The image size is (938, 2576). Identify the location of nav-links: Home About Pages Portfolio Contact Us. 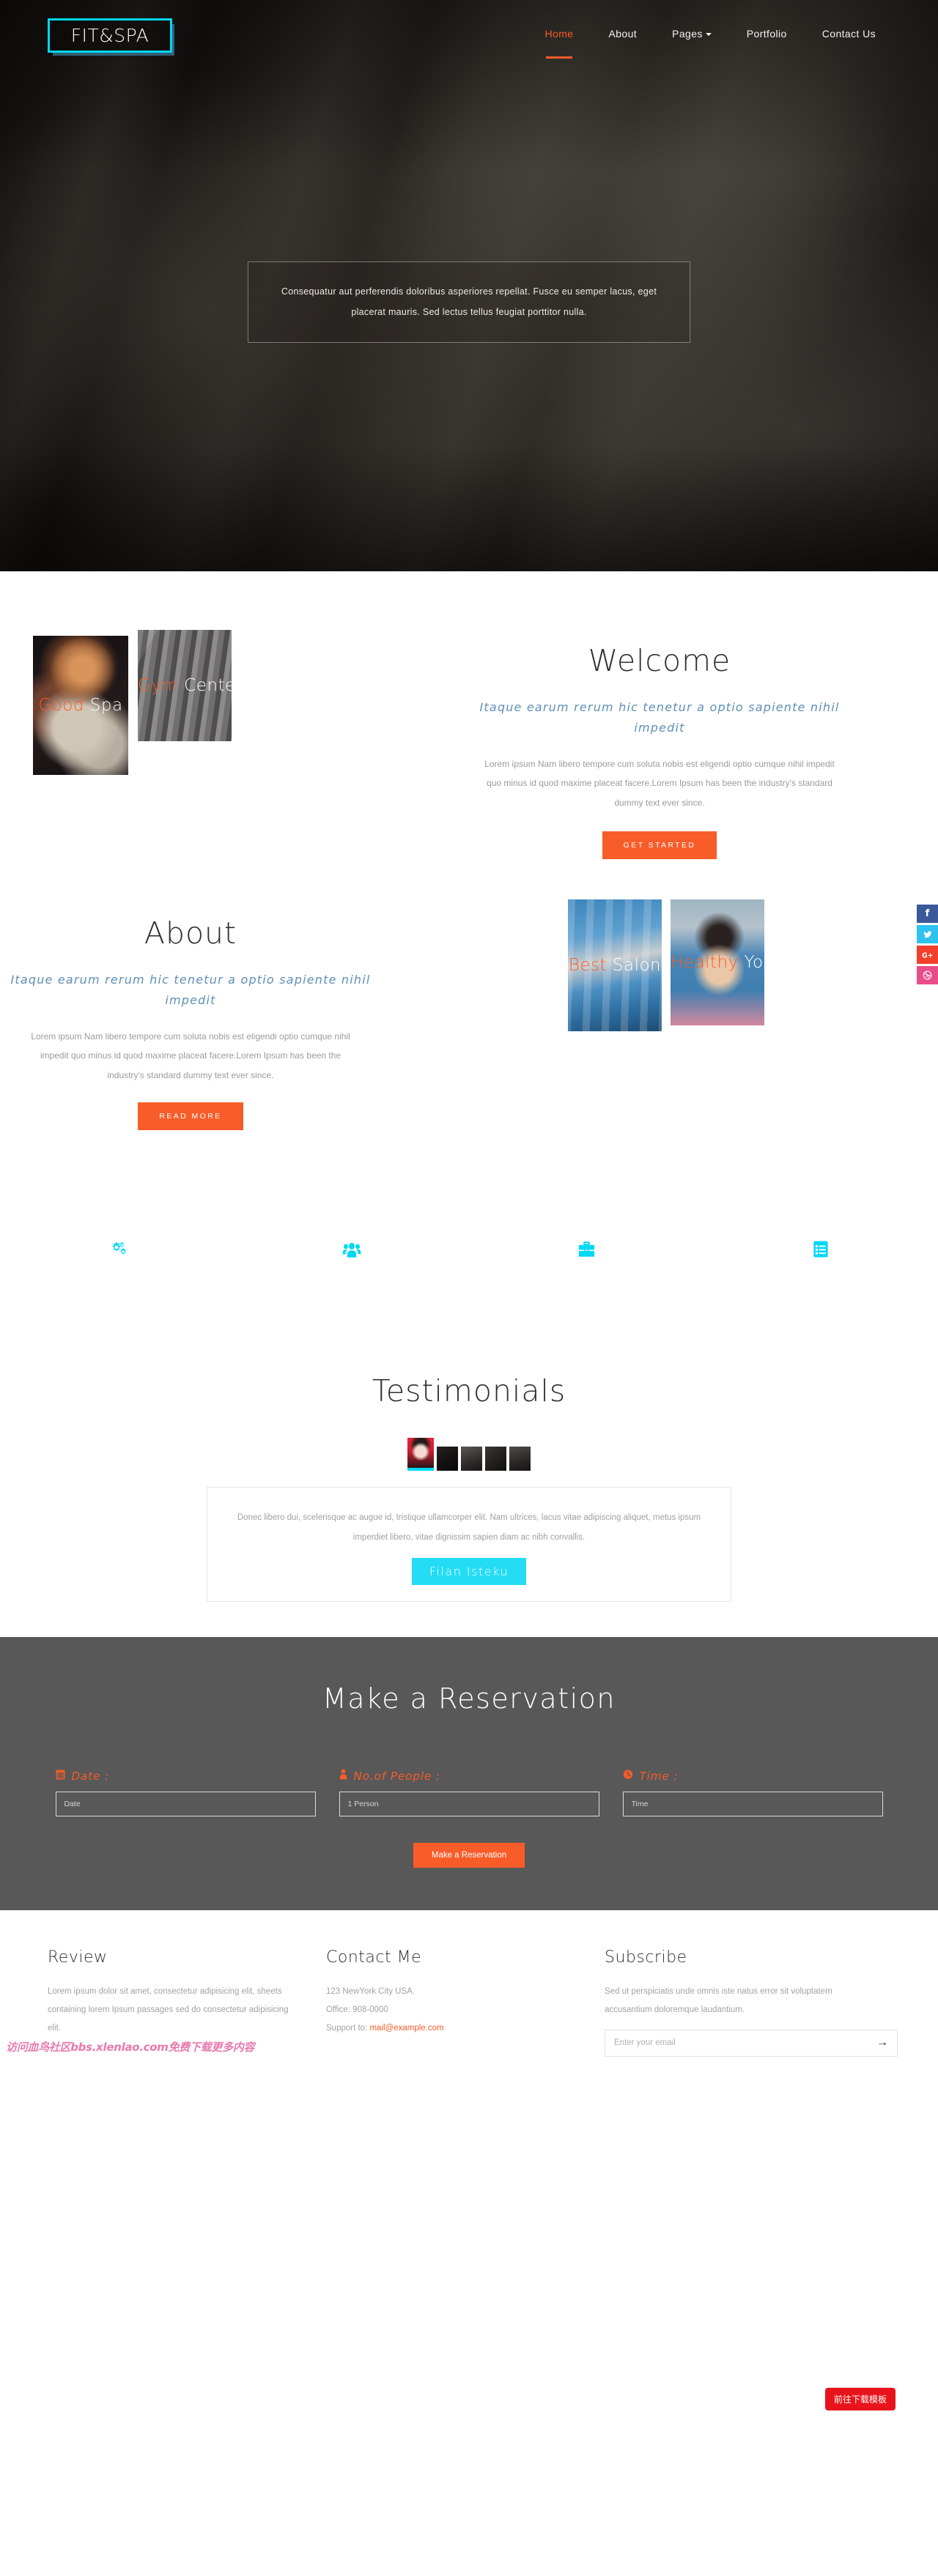
(717, 43).